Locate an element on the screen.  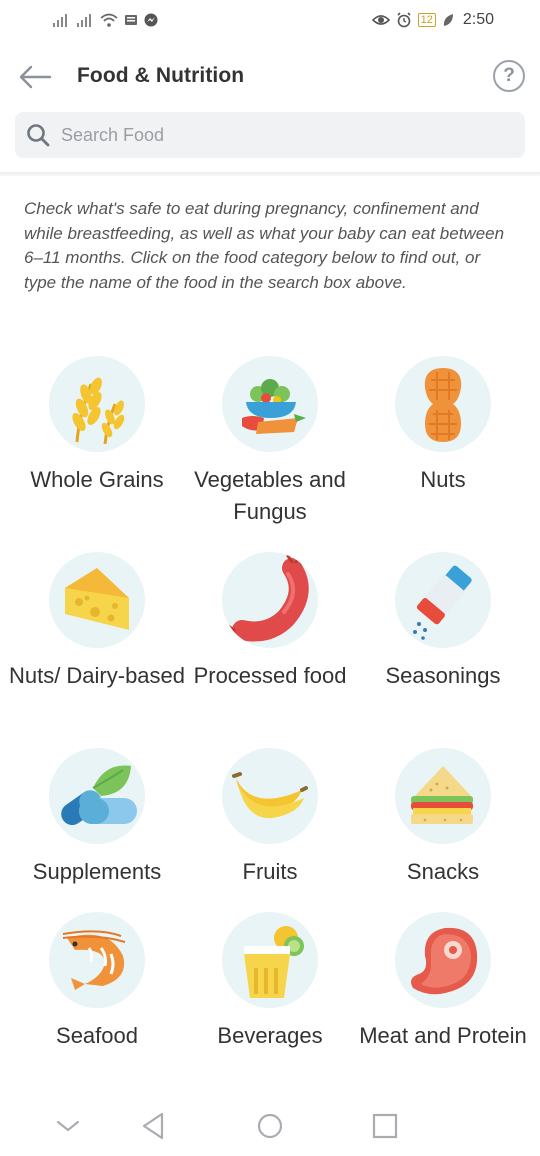
category-whole-grains: Whole Grains is located at coordinates (97, 424).